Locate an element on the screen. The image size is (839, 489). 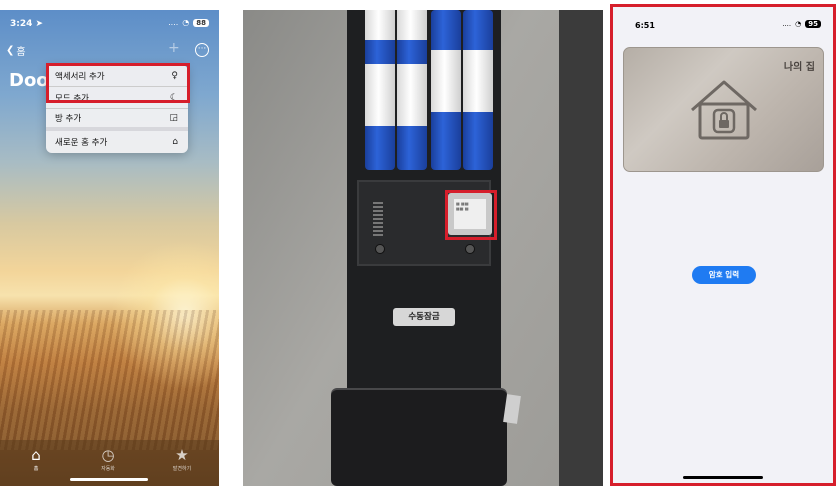
more-options-button: ··· is located at coordinates (202, 50).